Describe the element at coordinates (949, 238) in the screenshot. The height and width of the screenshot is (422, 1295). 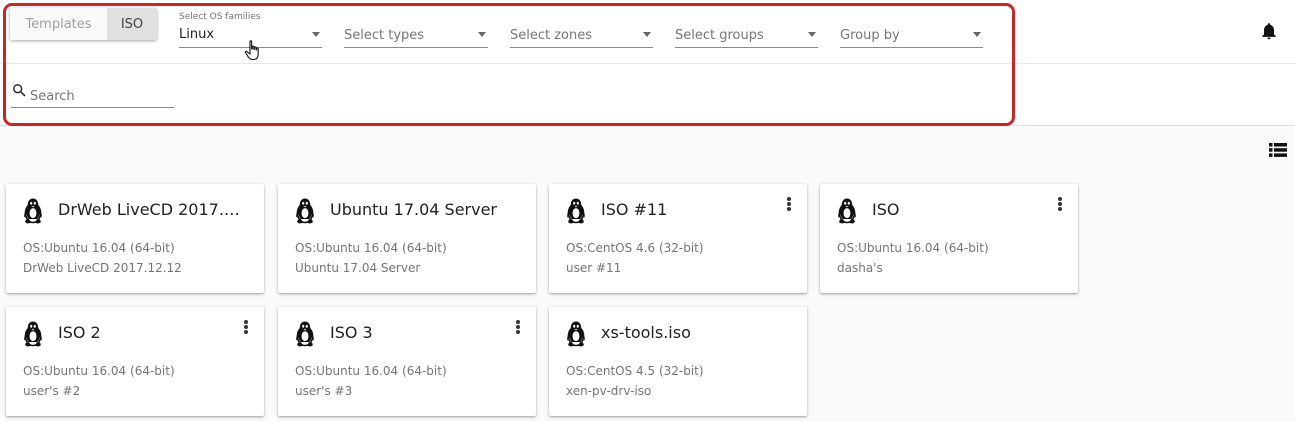
I see `iso-card: ISO OS:Ubuntu 16.04 (64-bit) dasha's` at that location.